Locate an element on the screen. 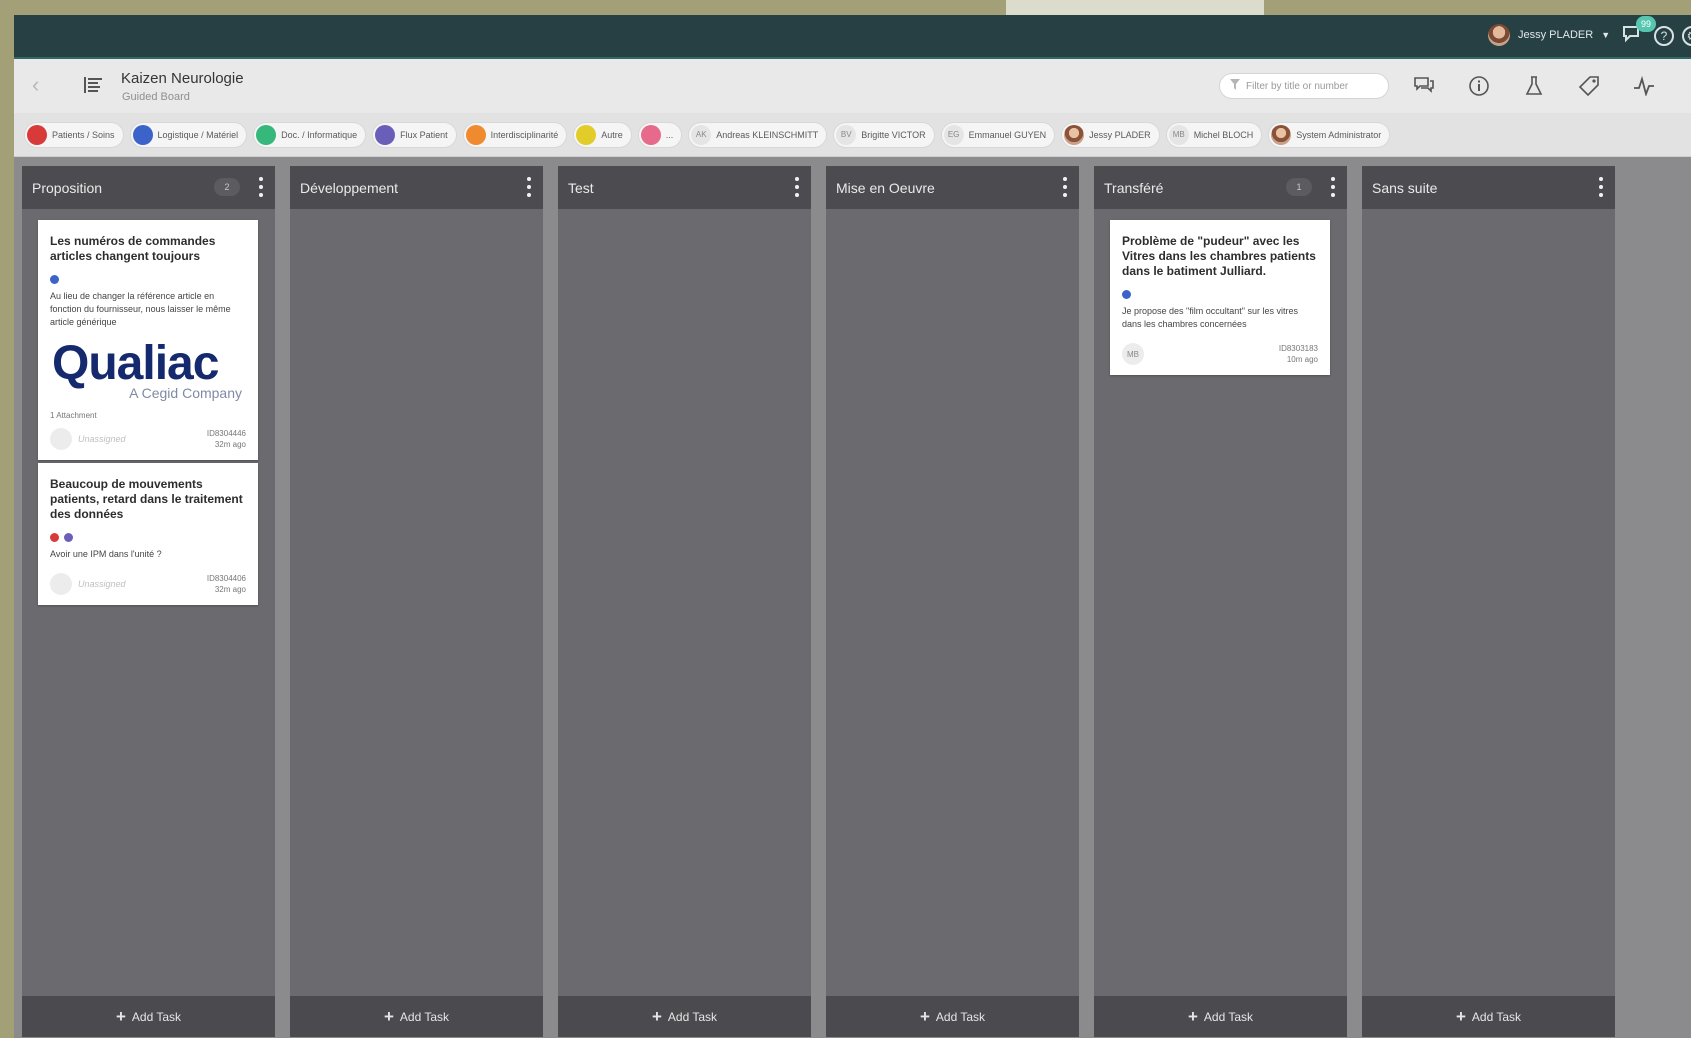  card-id: ID8304446 is located at coordinates (226, 433).